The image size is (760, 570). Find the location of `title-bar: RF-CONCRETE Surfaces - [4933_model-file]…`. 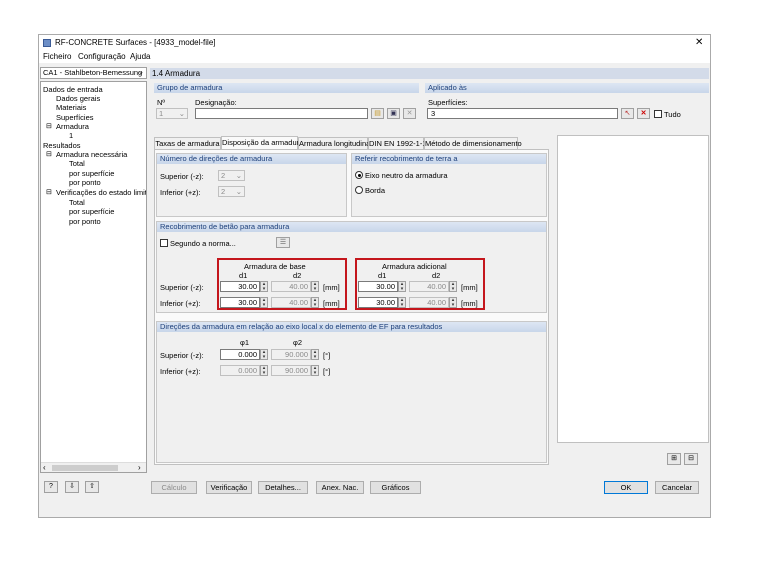

title-bar: RF-CONCRETE Surfaces - [4933_model-file]… is located at coordinates (374, 43).